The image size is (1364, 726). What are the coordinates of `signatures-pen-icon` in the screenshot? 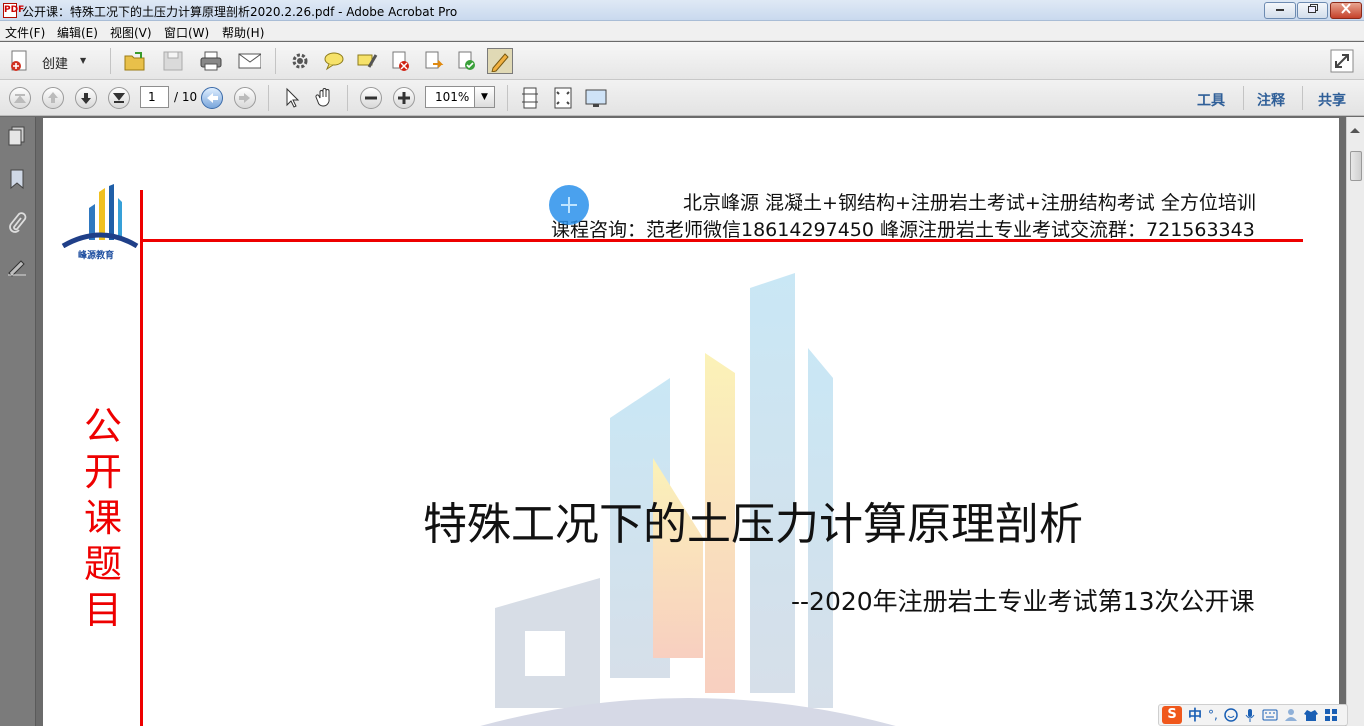 It's located at (17, 266).